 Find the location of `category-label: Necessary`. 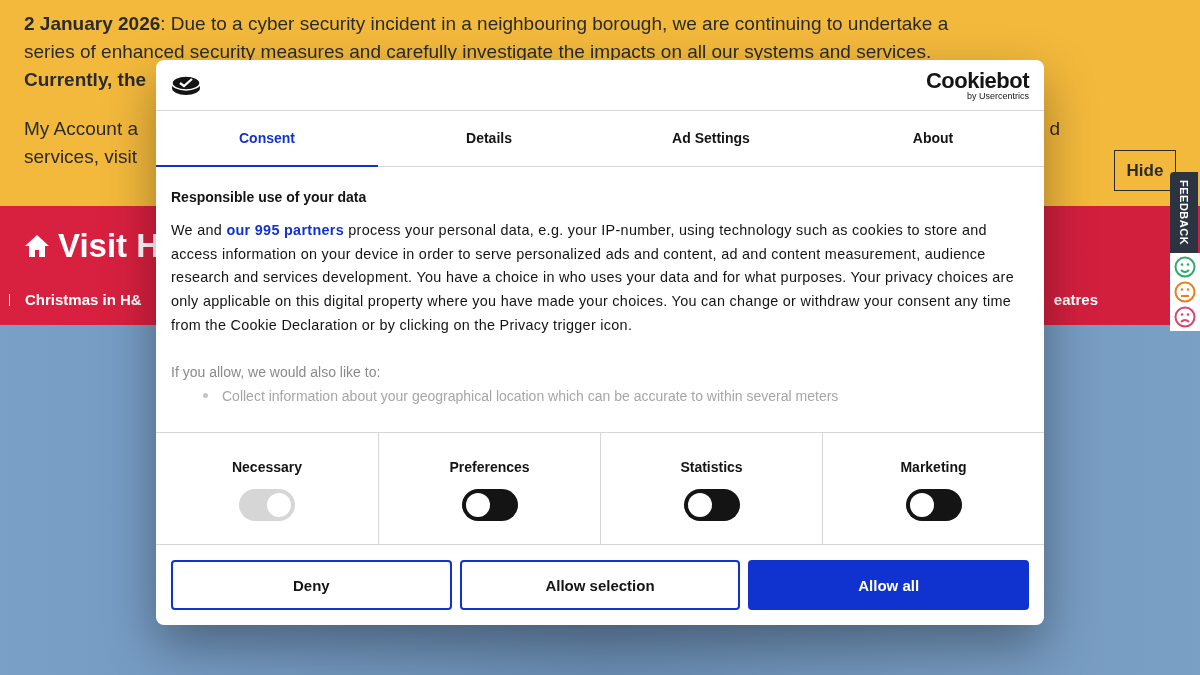

category-label: Necessary is located at coordinates (267, 467).